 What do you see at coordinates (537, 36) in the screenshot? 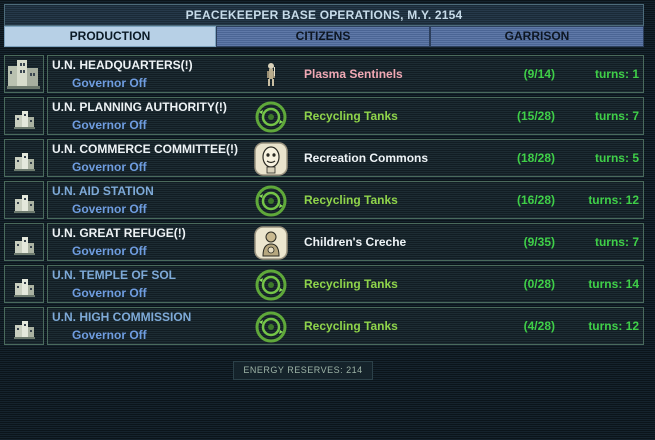
I see `tab-garrison: GARRISON` at bounding box center [537, 36].